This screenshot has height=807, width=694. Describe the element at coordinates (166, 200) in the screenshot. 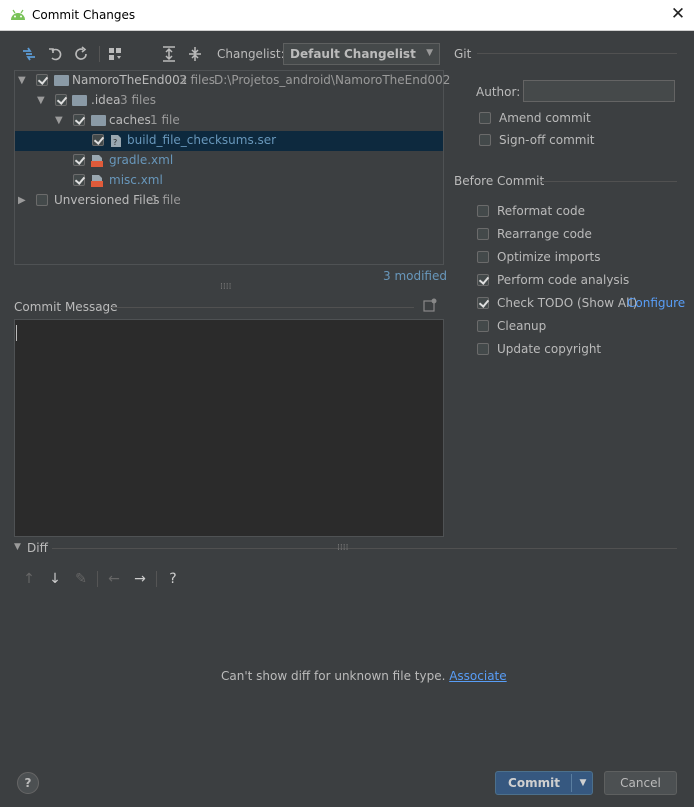

I see `unversioned-count: 1 file` at that location.